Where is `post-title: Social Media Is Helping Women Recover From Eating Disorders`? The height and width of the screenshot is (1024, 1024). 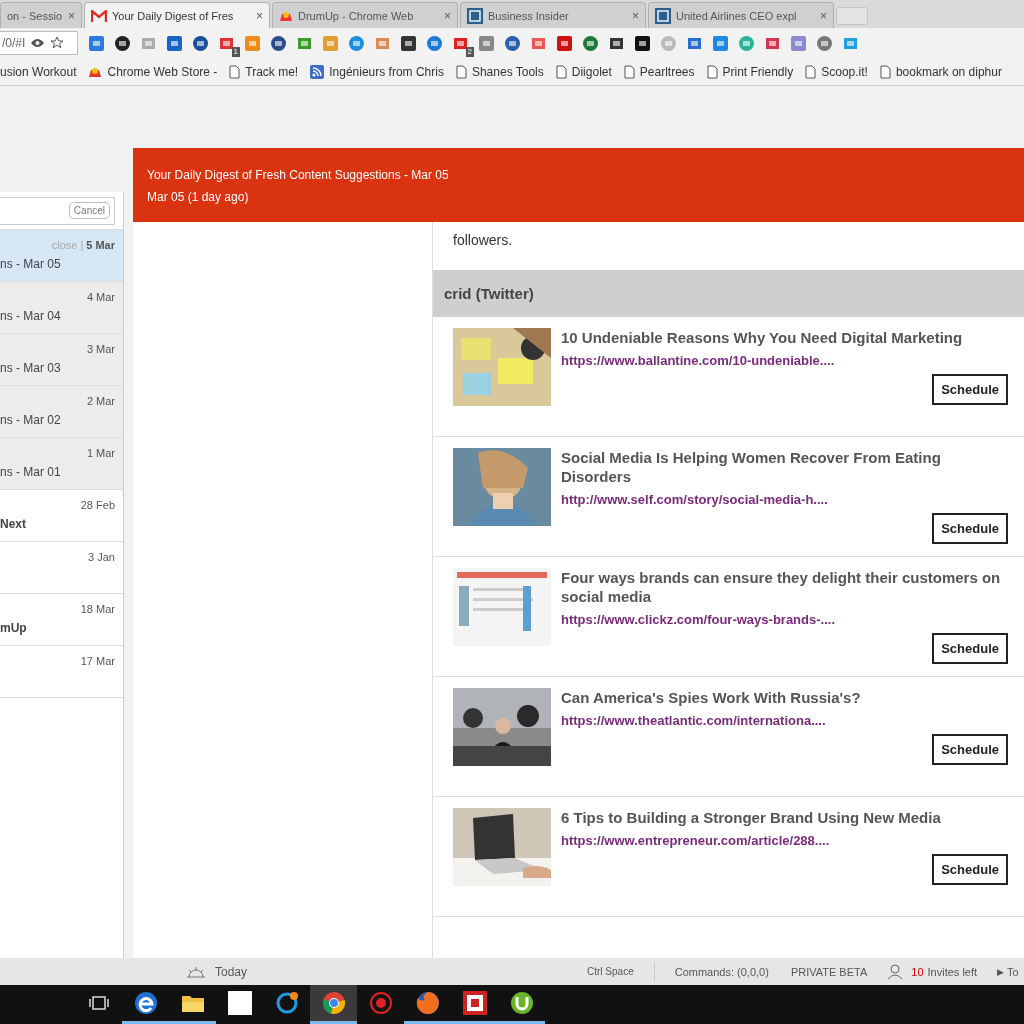 post-title: Social Media Is Helping Women Recover From Eating Disorders is located at coordinates (751, 467).